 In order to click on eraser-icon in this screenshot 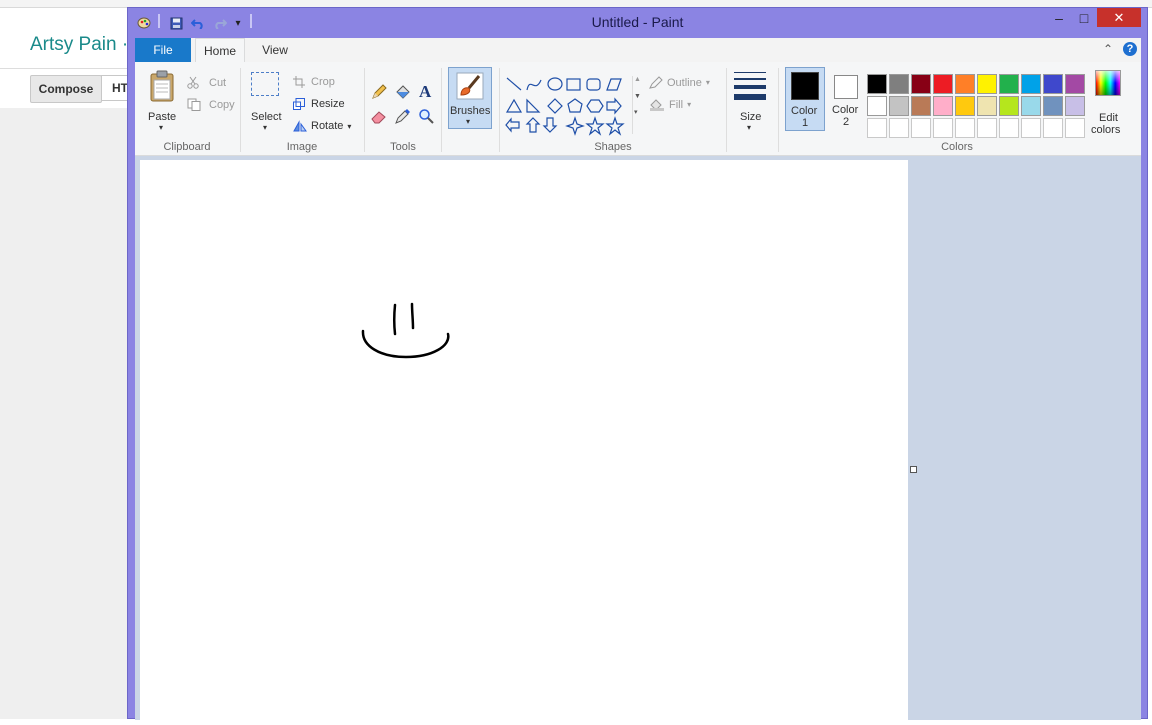, I will do `click(379, 116)`.